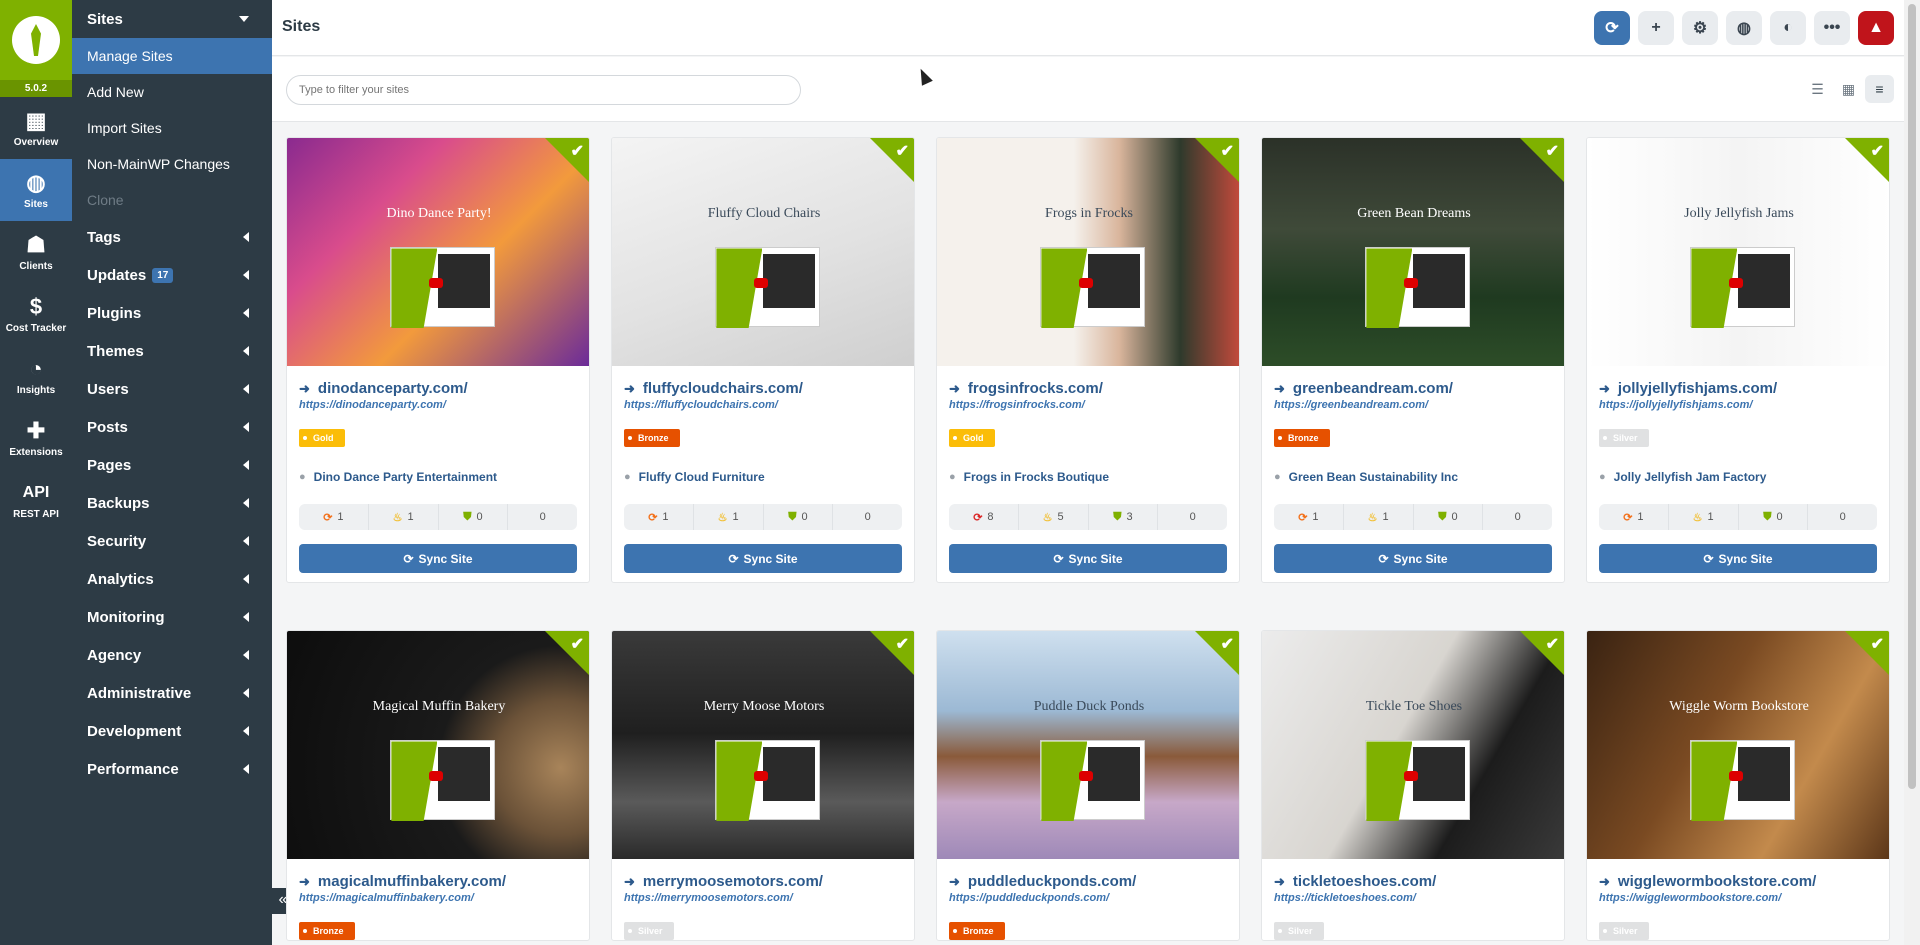 This screenshot has height=945, width=1920. I want to click on site-url-link: https://frogsinfrocks.com/, so click(1088, 405).